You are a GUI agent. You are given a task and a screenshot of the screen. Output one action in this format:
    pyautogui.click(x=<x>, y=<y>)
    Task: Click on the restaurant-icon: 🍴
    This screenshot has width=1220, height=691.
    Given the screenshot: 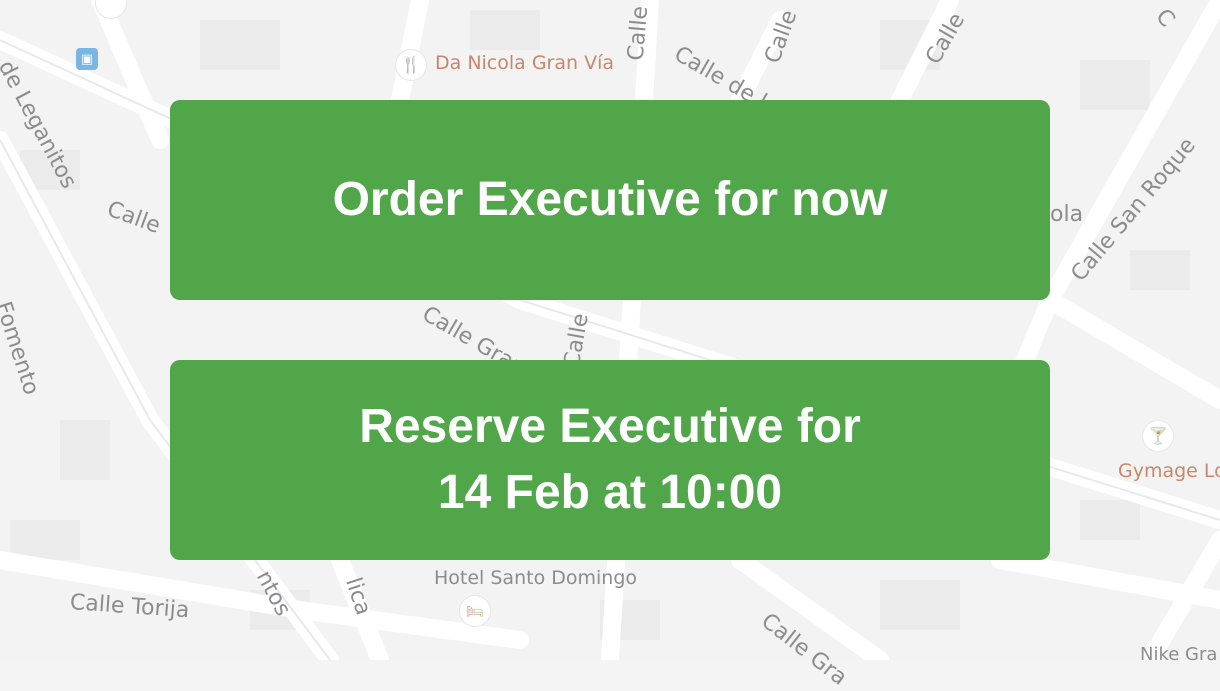 What is the action you would take?
    pyautogui.click(x=411, y=65)
    